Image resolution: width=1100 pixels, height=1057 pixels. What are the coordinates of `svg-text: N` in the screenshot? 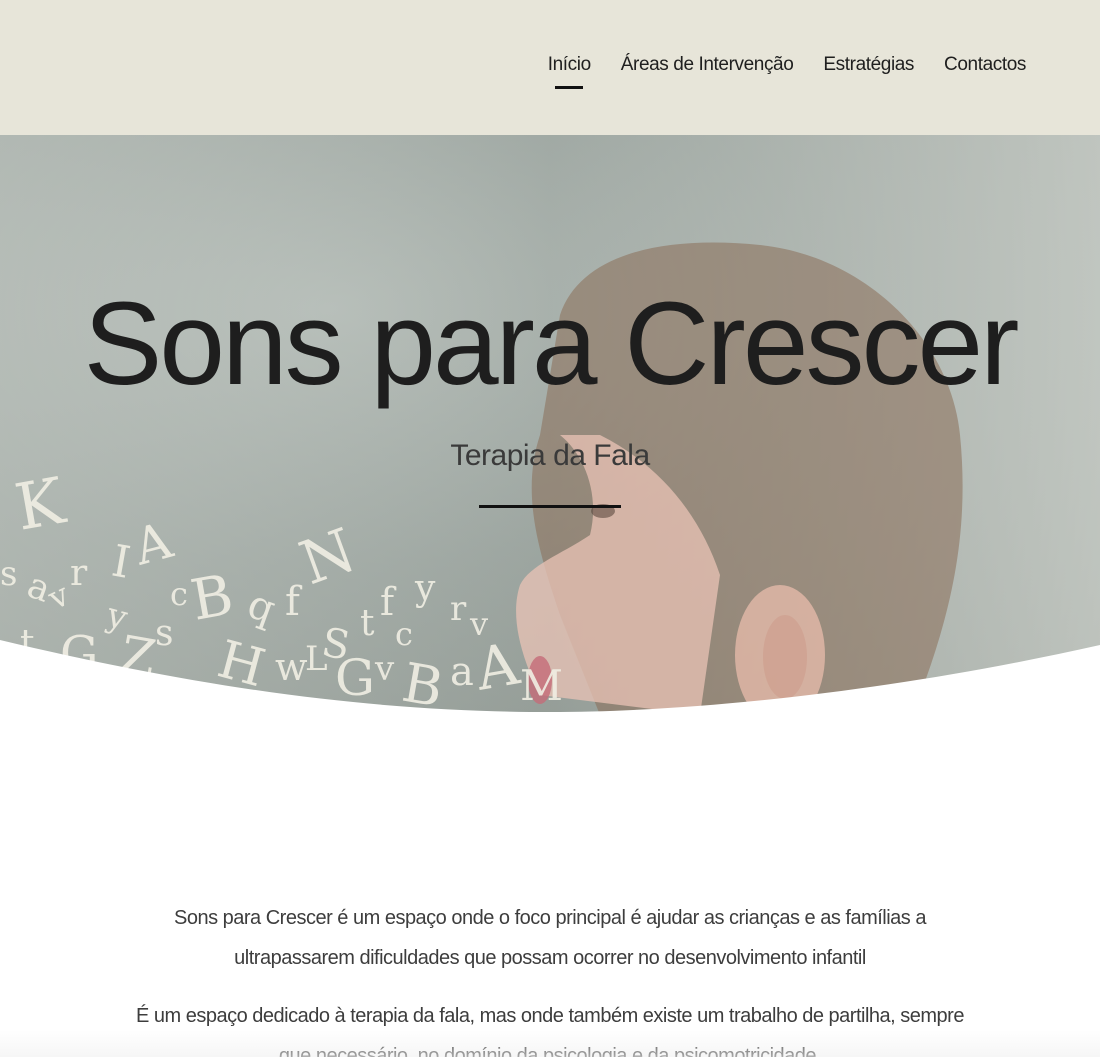 It's located at (327, 557).